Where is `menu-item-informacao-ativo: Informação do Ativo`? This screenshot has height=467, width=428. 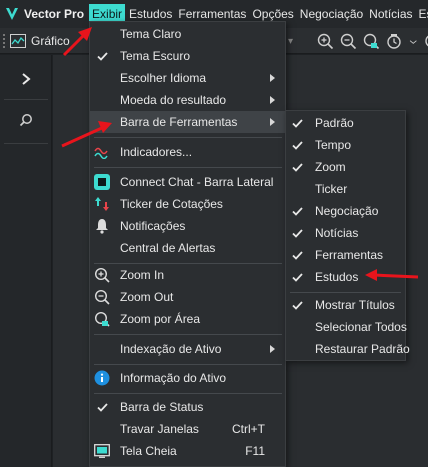 menu-item-informacao-ativo: Informação do Ativo is located at coordinates (187, 378).